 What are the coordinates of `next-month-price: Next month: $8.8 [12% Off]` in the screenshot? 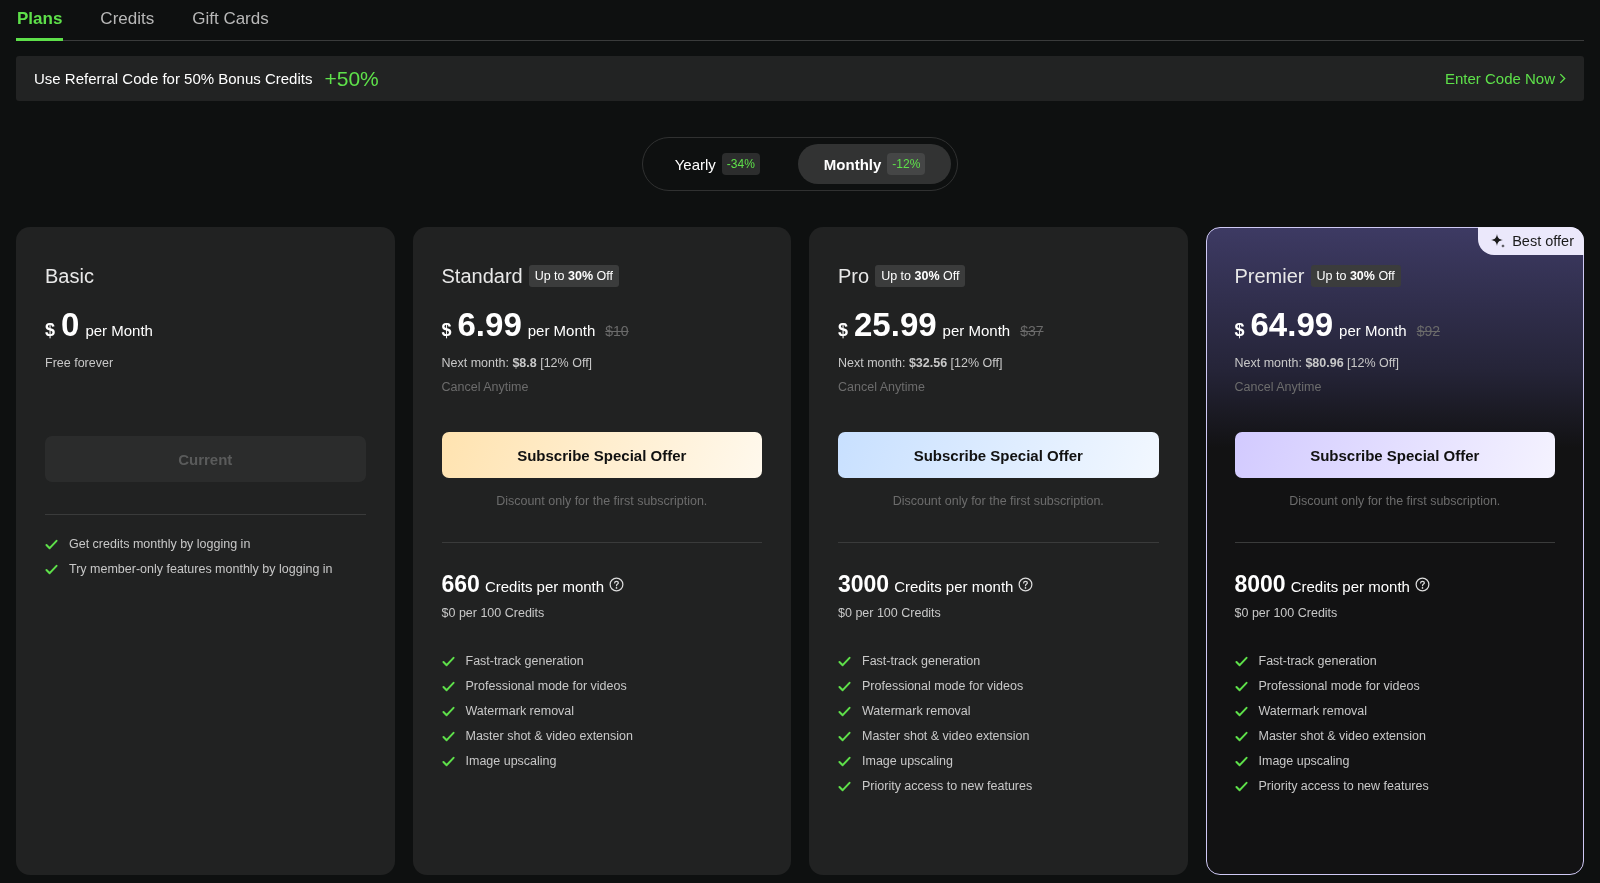 It's located at (517, 364).